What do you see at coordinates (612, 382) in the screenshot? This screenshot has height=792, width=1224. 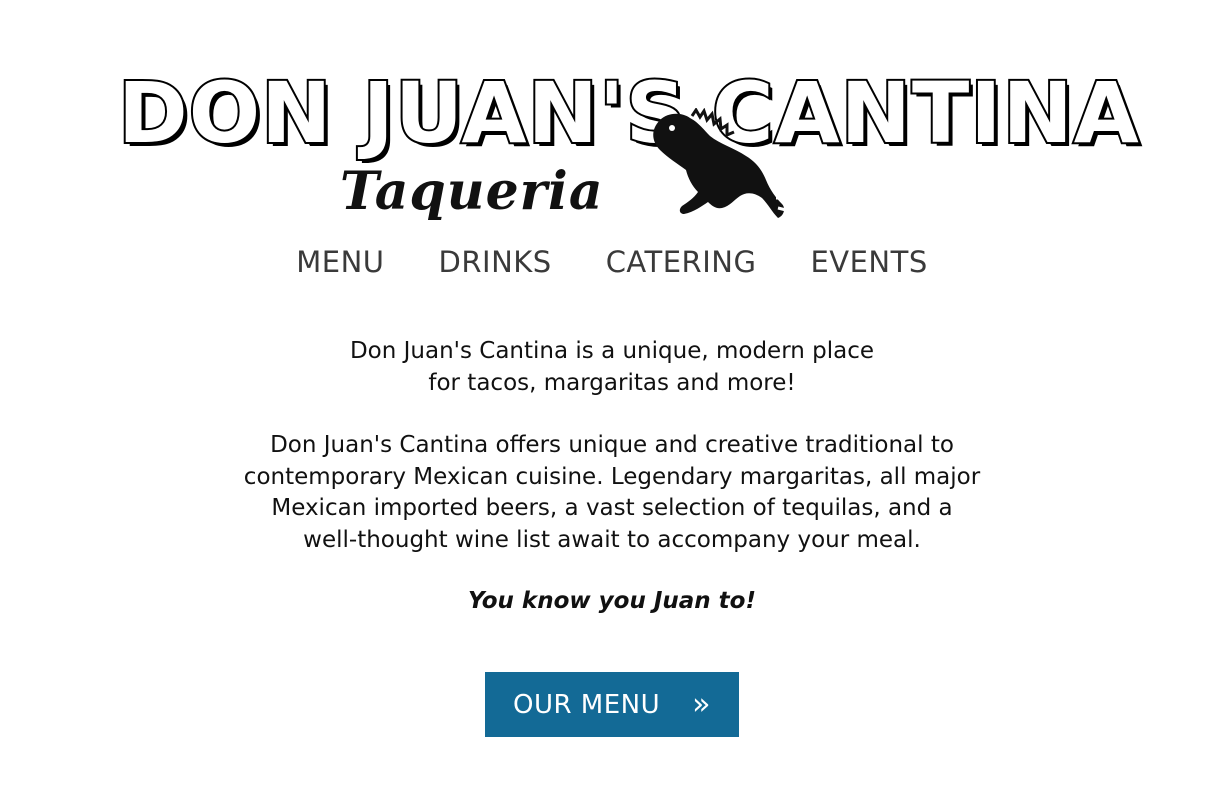 I see `intro-line: for tacos, margaritas and more!` at bounding box center [612, 382].